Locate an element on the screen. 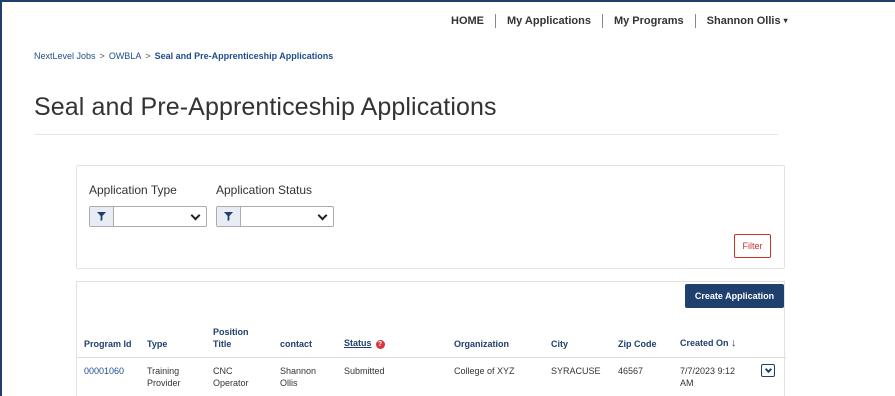  user-menu: Shannon Ollis ▾ is located at coordinates (747, 21).